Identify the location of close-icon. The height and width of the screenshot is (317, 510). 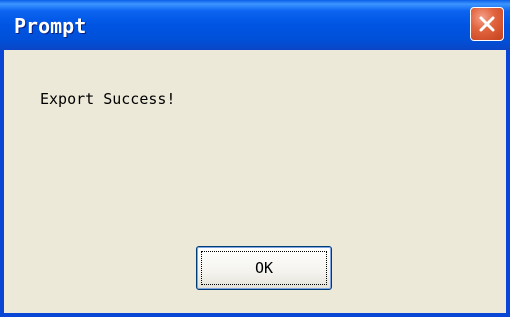
(487, 24).